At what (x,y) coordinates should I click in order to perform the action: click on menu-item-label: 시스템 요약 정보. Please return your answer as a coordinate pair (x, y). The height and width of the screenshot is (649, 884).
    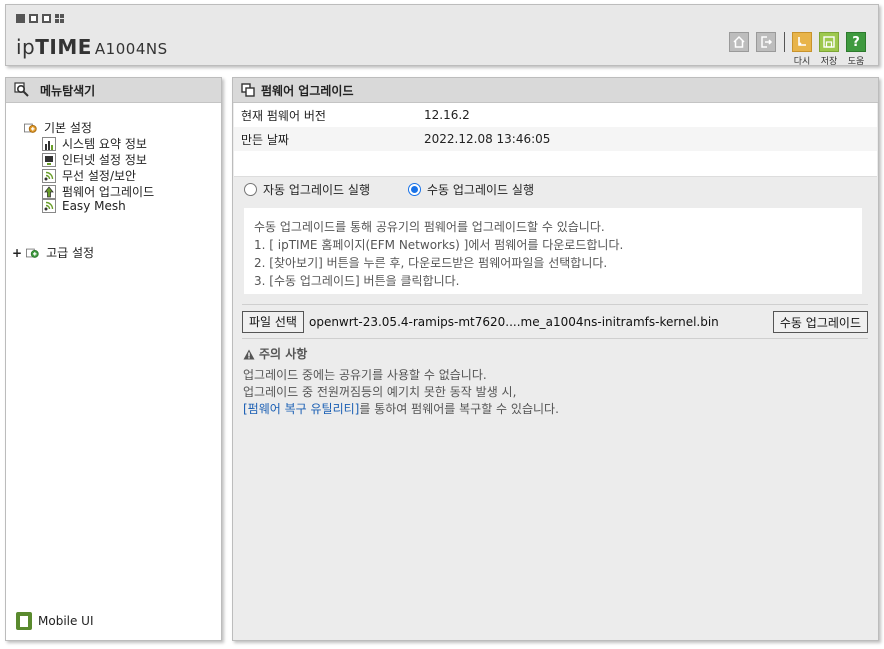
    Looking at the image, I should click on (104, 144).